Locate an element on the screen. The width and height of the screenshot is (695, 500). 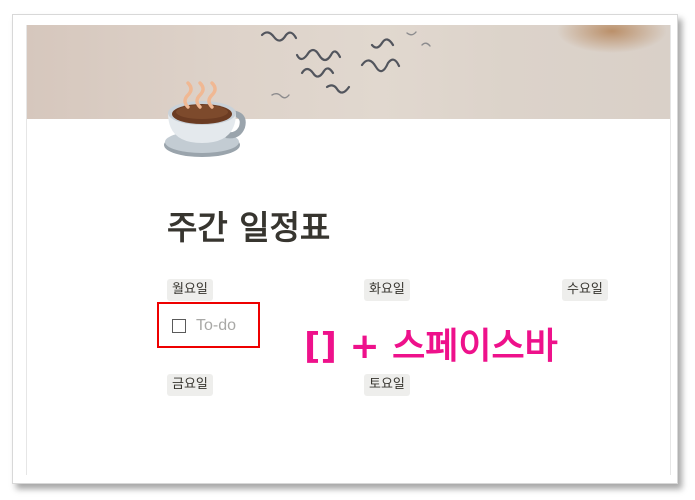
day-tag-friday: 금요일 is located at coordinates (190, 385).